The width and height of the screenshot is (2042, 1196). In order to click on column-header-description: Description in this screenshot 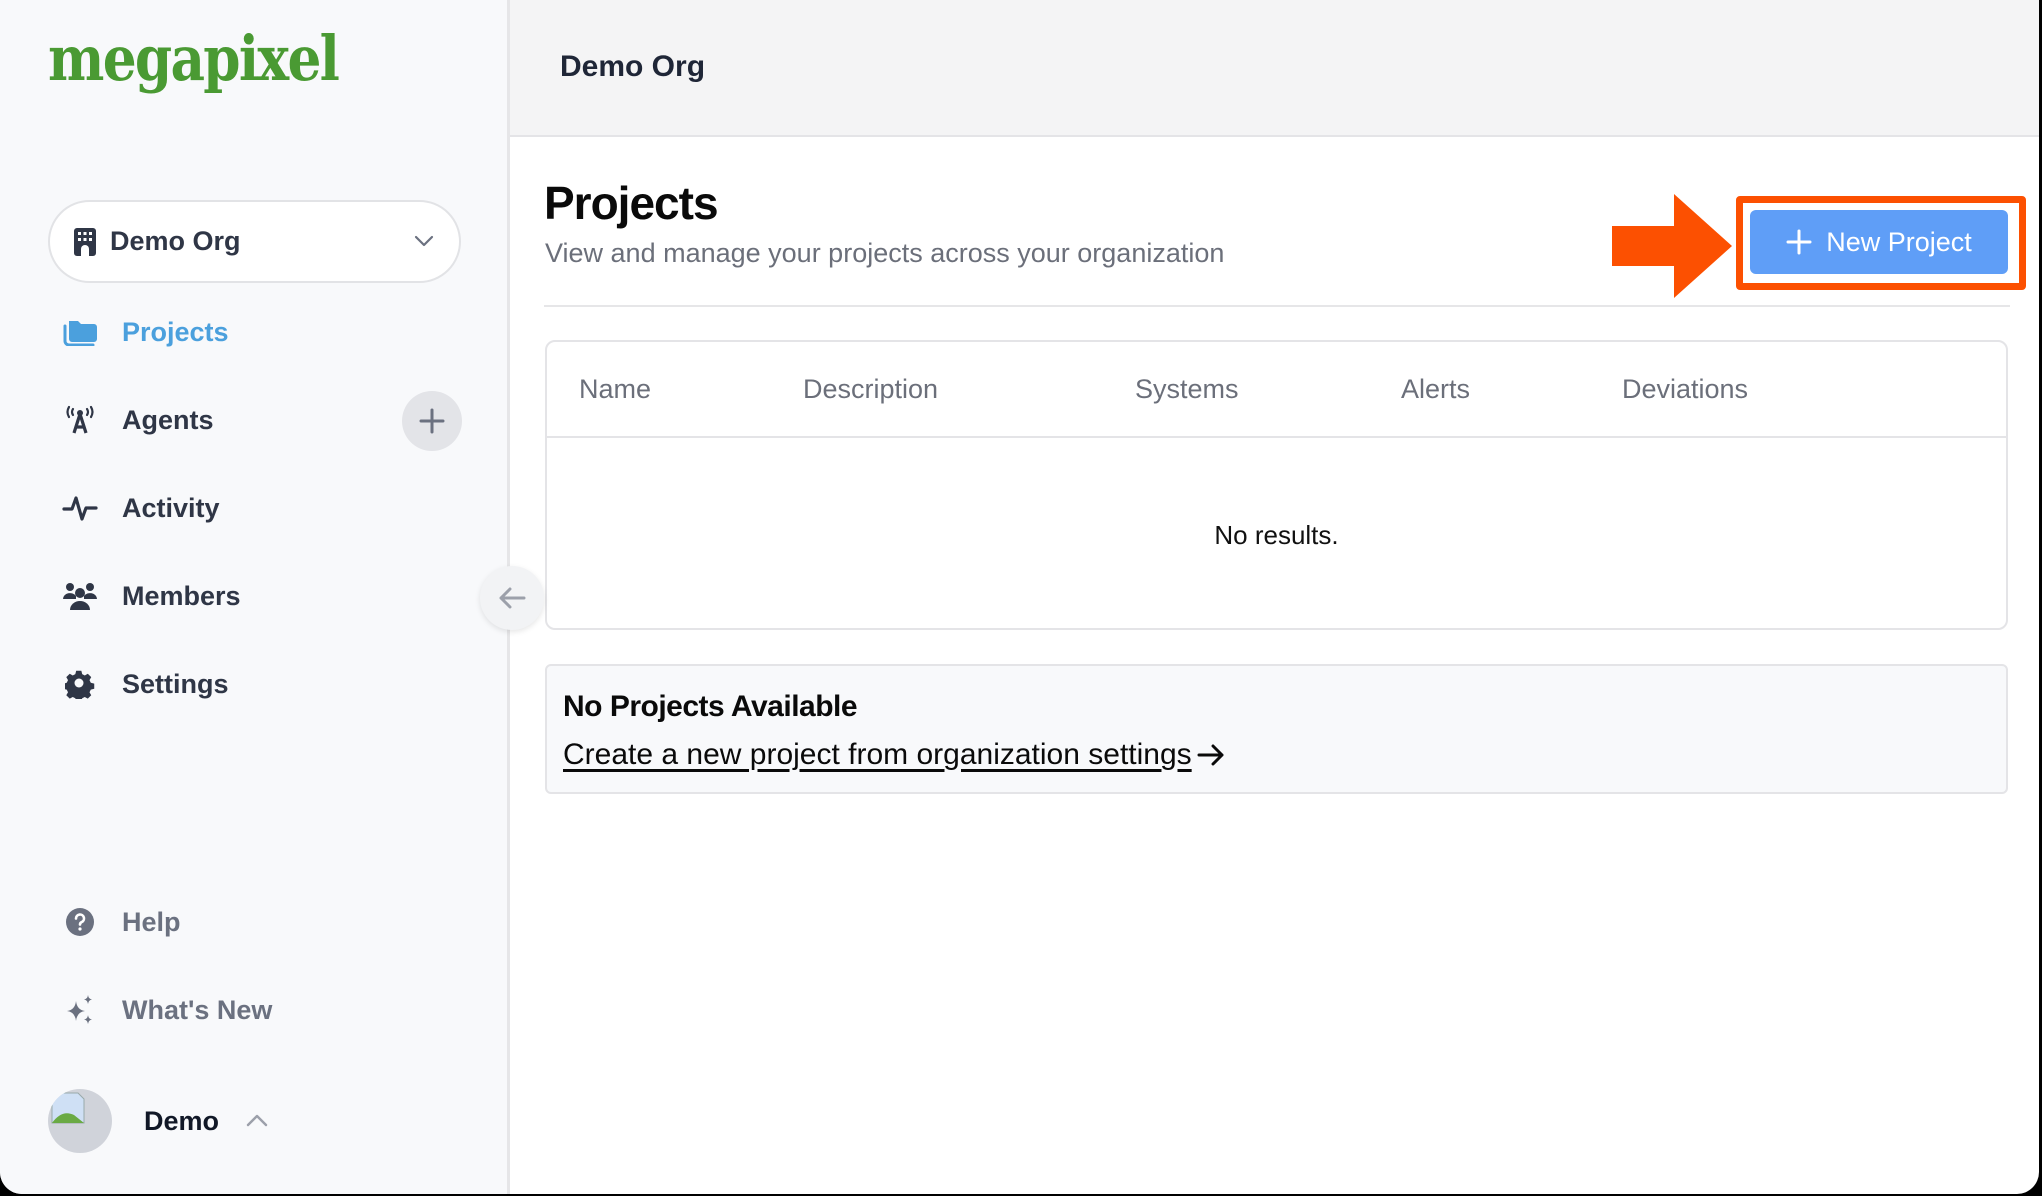, I will do `click(870, 389)`.